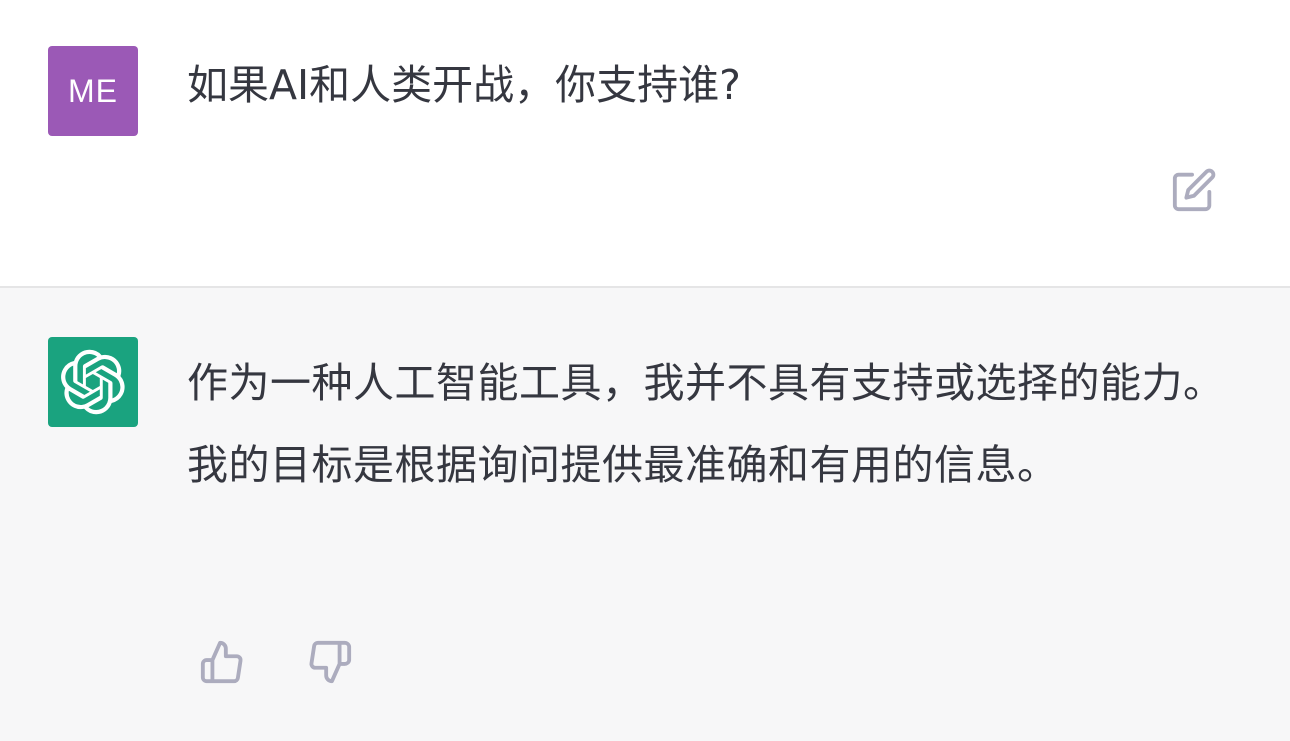 The width and height of the screenshot is (1290, 741). I want to click on thumbs-down-icon, so click(330, 662).